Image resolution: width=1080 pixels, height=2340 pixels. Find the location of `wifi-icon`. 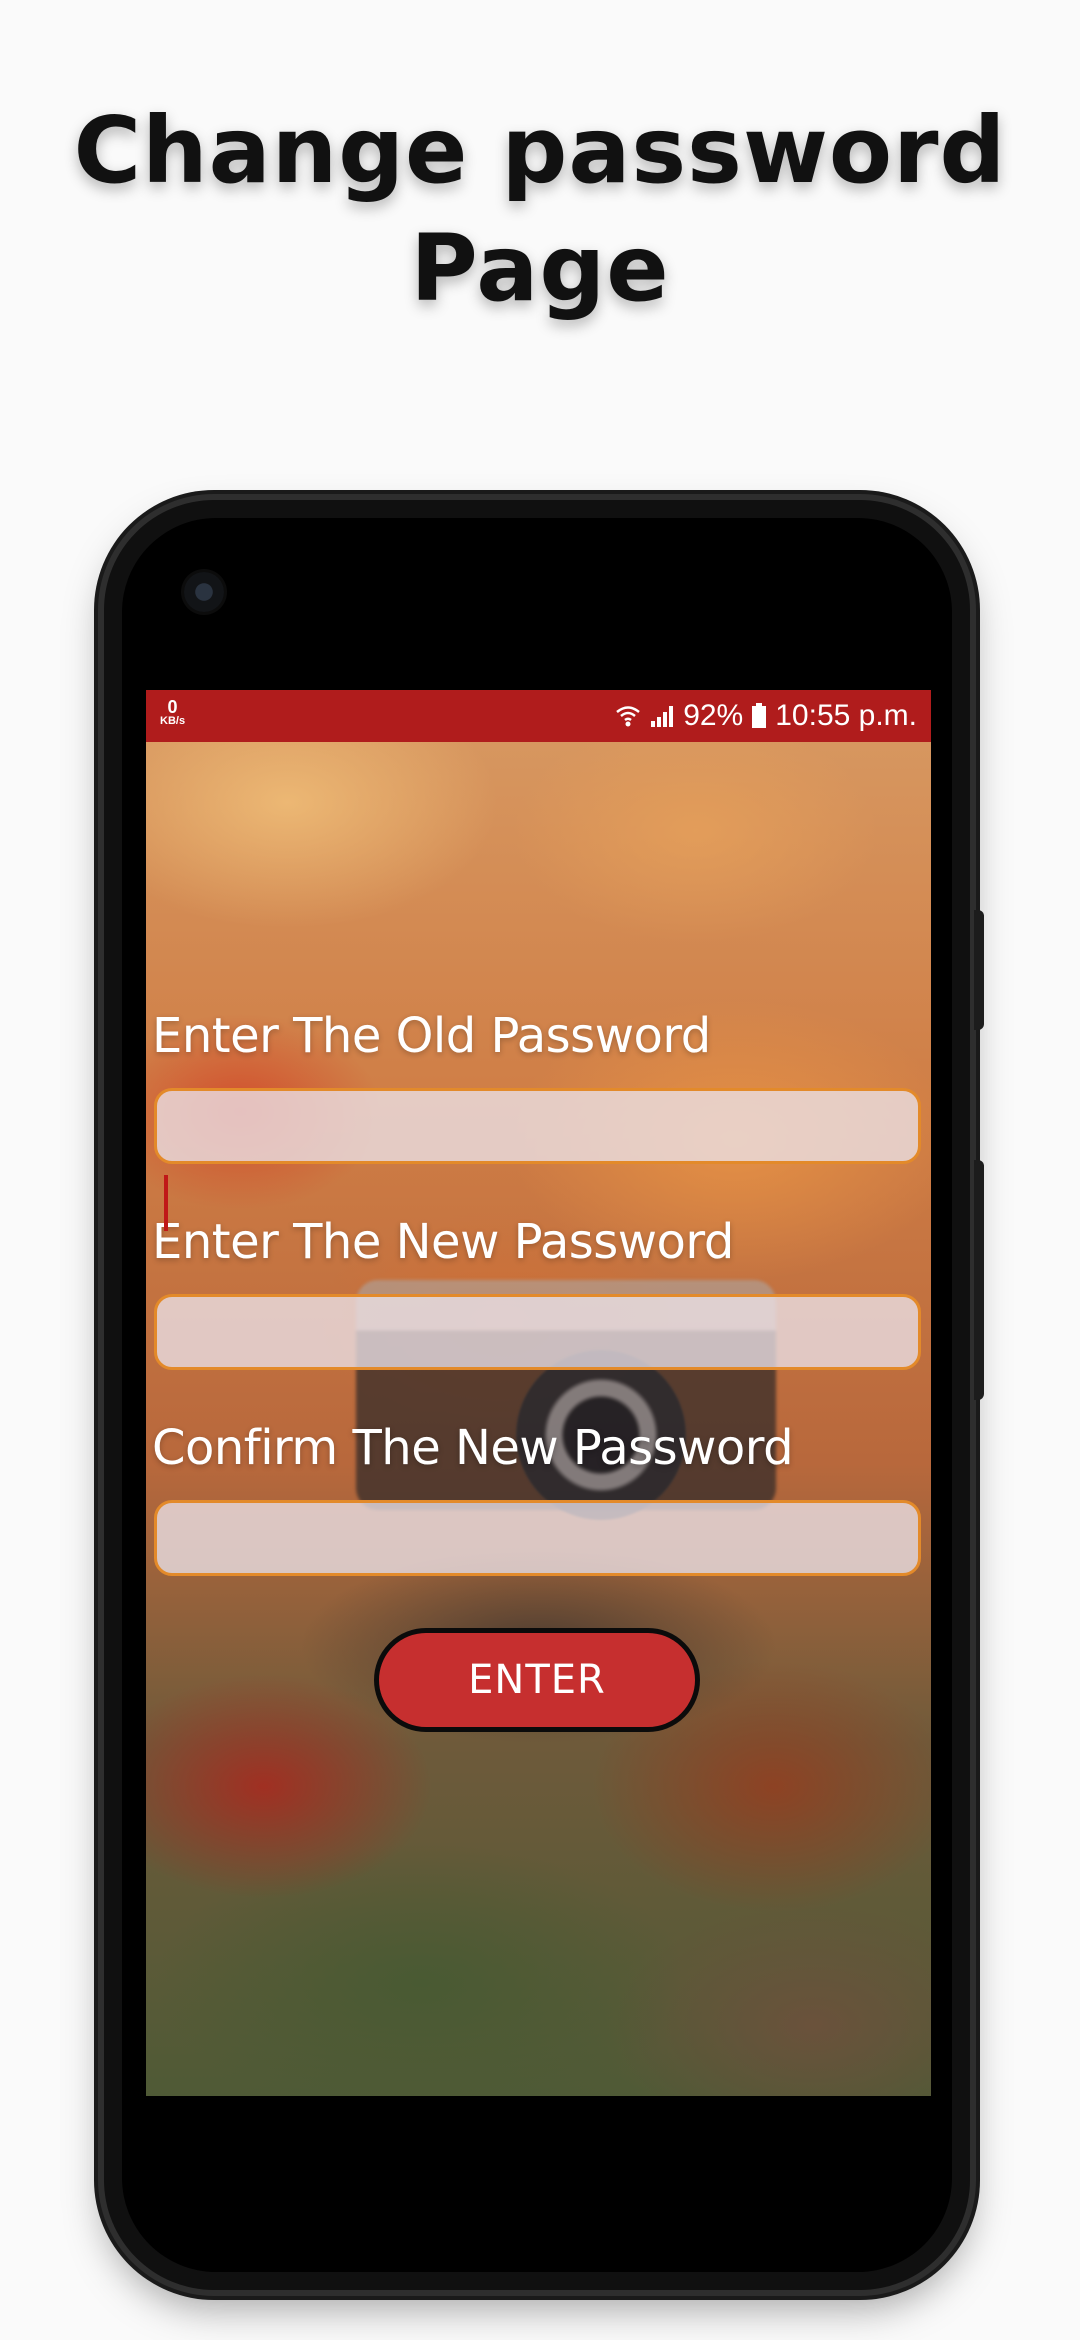

wifi-icon is located at coordinates (628, 716).